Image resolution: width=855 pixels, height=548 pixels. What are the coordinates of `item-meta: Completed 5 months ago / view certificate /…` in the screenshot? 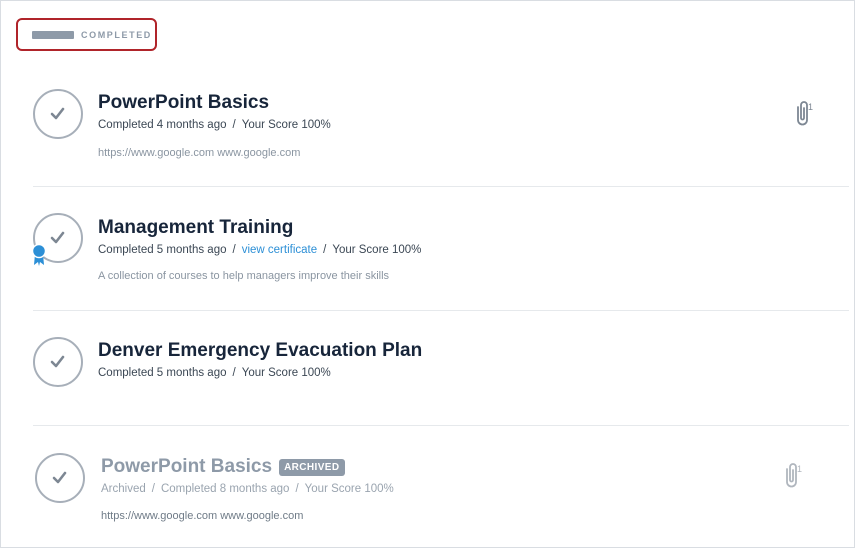 It's located at (259, 250).